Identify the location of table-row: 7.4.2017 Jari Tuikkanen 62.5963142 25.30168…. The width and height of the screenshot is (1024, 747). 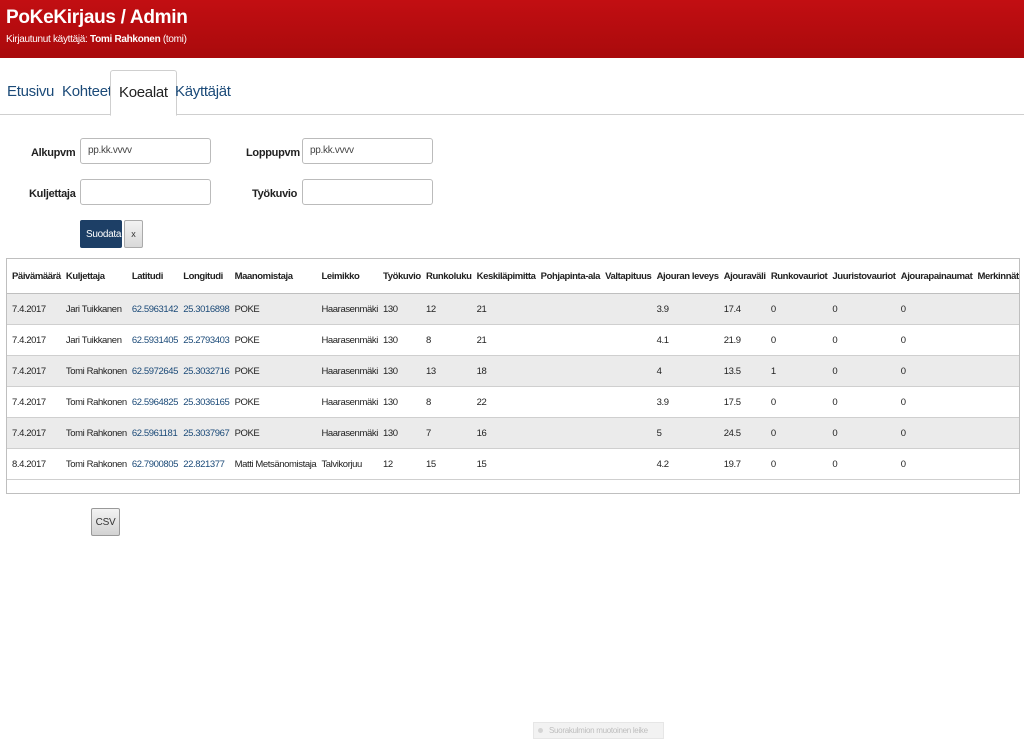
(513, 309).